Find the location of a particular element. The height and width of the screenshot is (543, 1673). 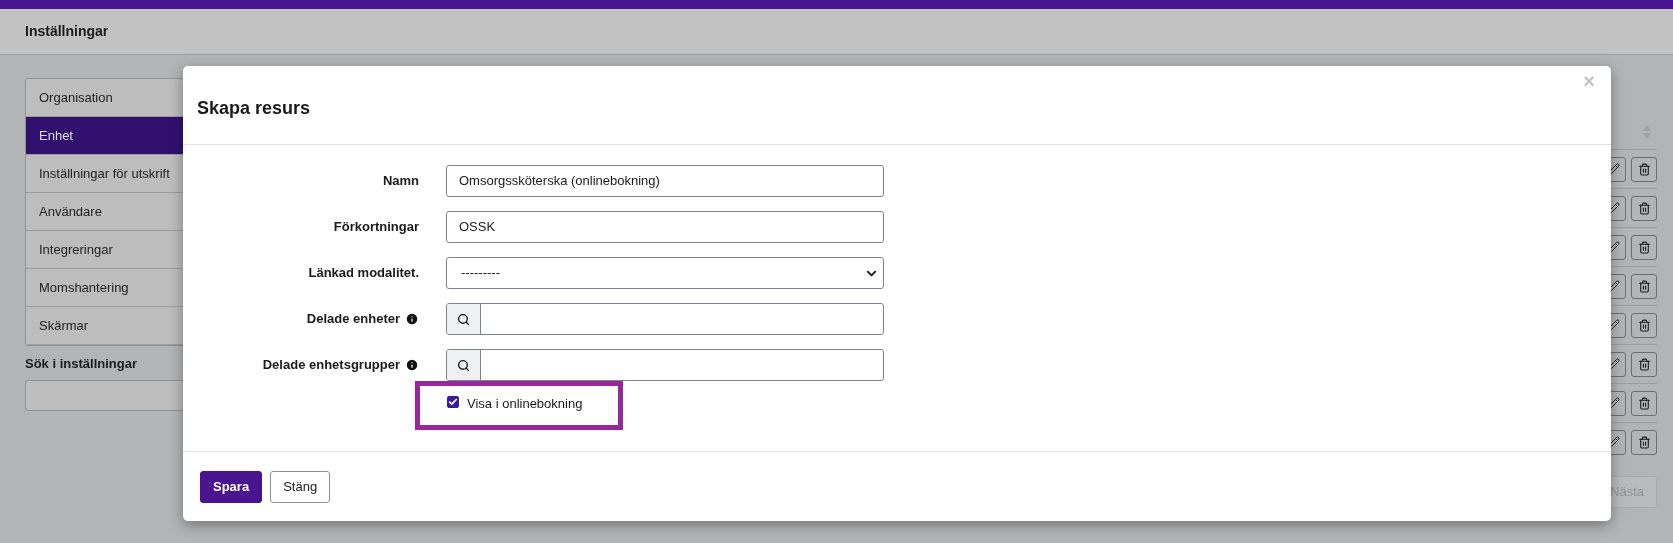

field-label: Förkortningar is located at coordinates (376, 227).